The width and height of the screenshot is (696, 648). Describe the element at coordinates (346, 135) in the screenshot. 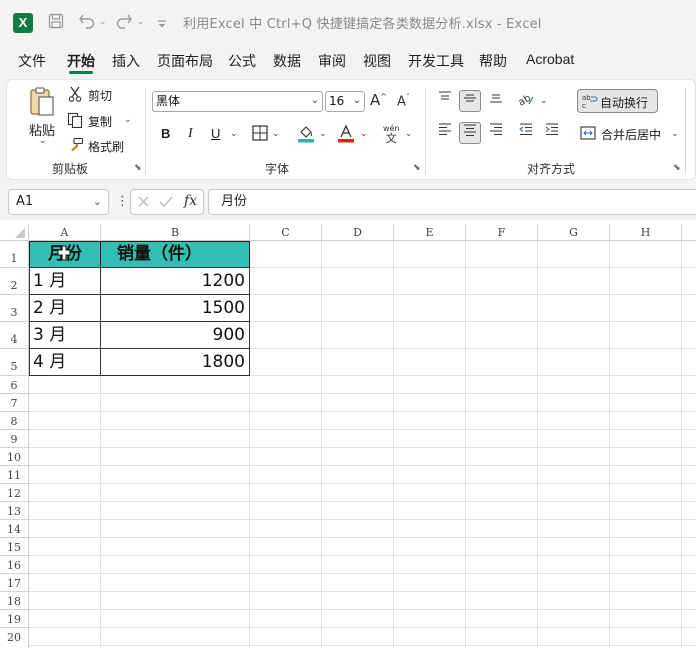

I see `font-color-icon` at that location.